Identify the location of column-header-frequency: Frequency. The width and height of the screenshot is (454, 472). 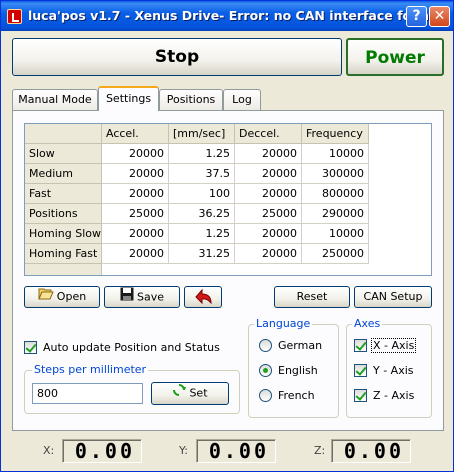
(335, 134).